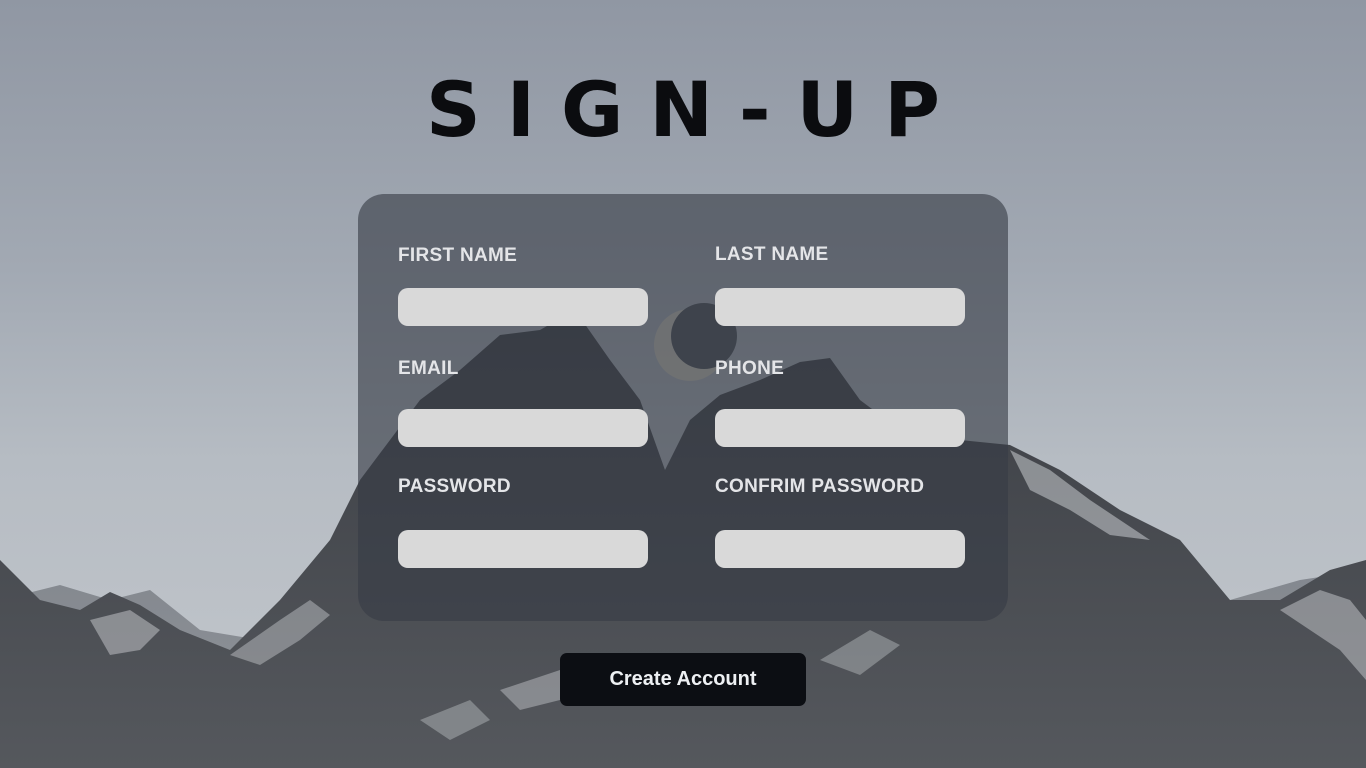  What do you see at coordinates (696, 109) in the screenshot?
I see `page-title: SIGN-UP` at bounding box center [696, 109].